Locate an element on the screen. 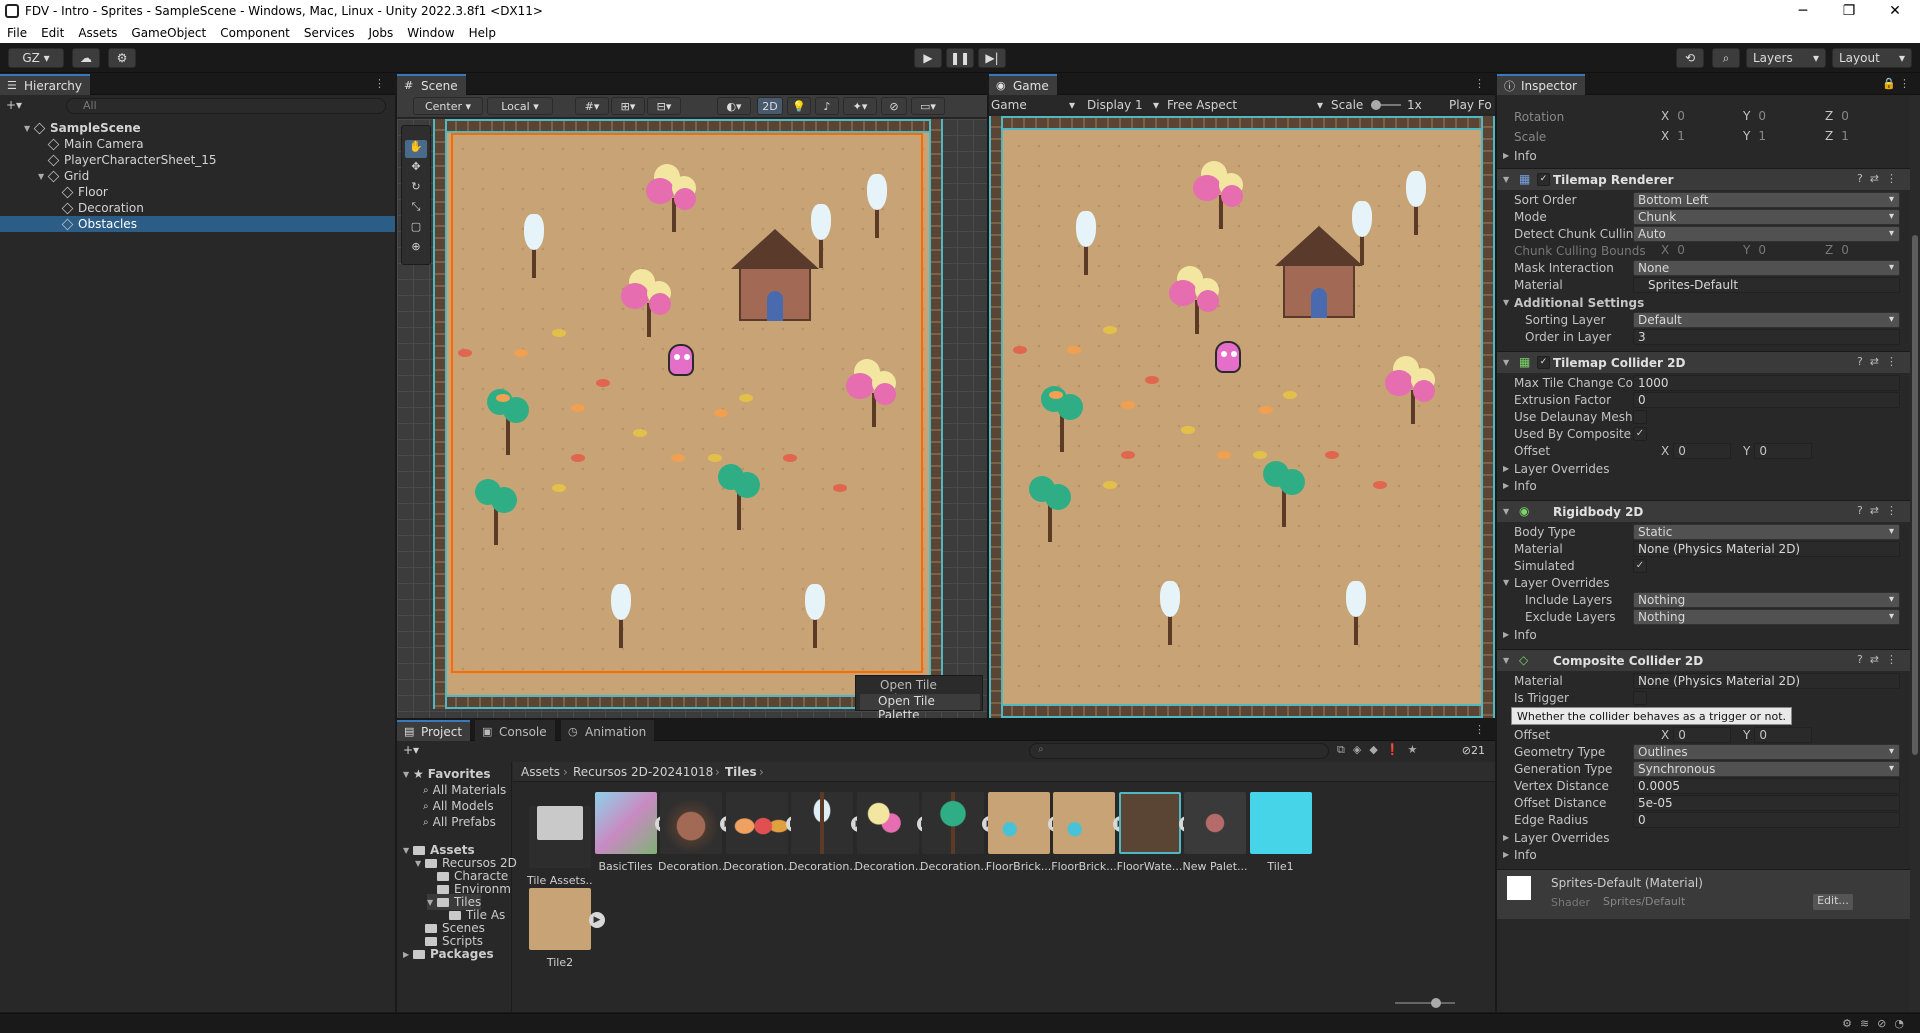  play-button: ▶ is located at coordinates (928, 58).